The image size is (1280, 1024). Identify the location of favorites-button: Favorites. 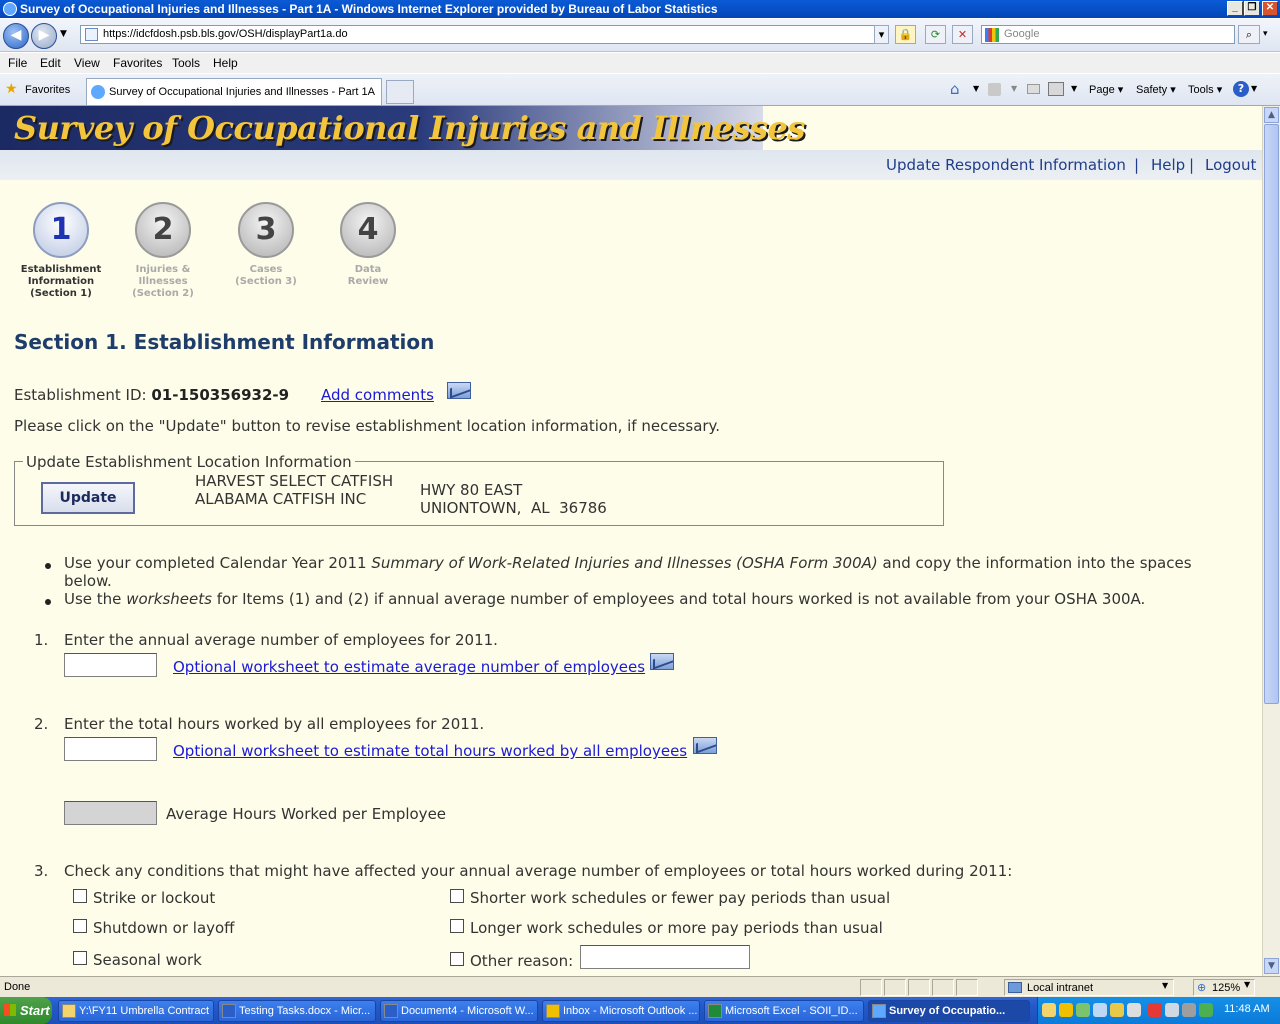
(47, 90).